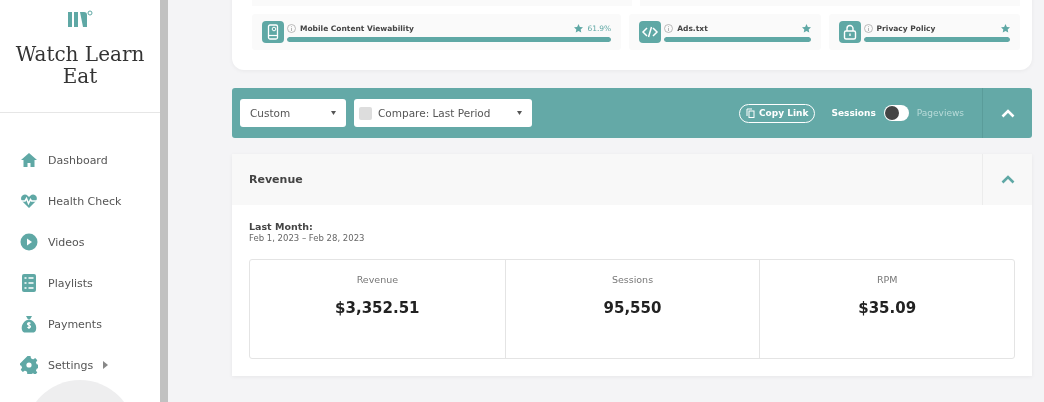 This screenshot has width=1044, height=402. I want to click on nav-label: Settings, so click(71, 365).